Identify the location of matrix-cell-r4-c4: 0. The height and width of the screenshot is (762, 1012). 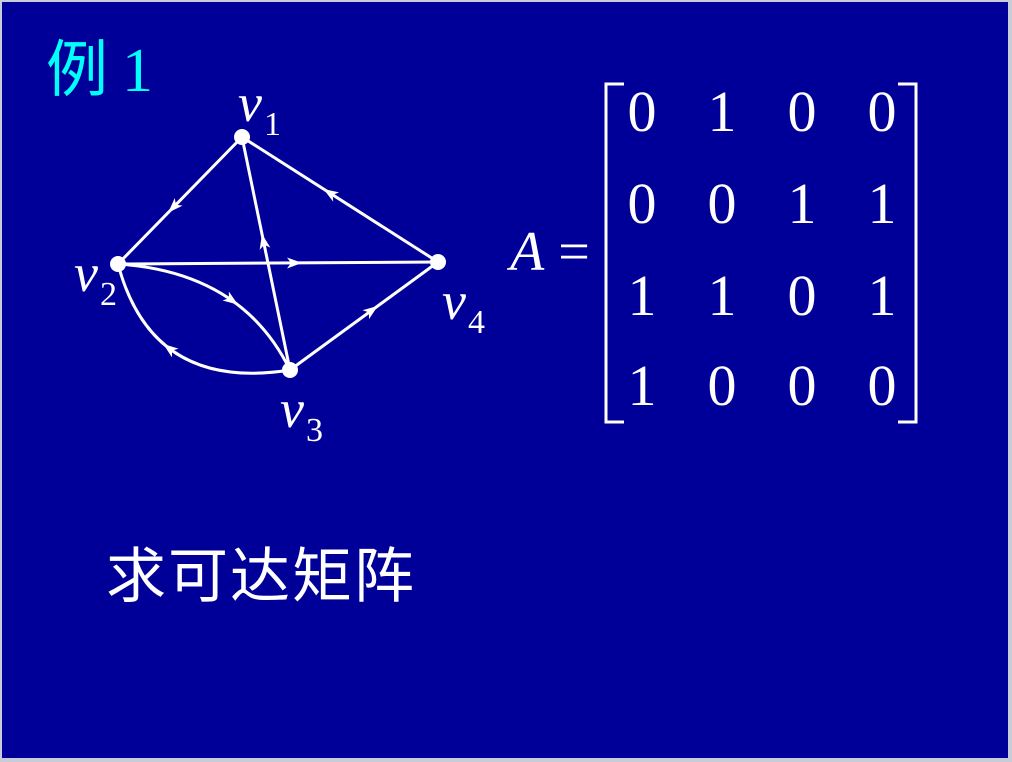
(882, 385).